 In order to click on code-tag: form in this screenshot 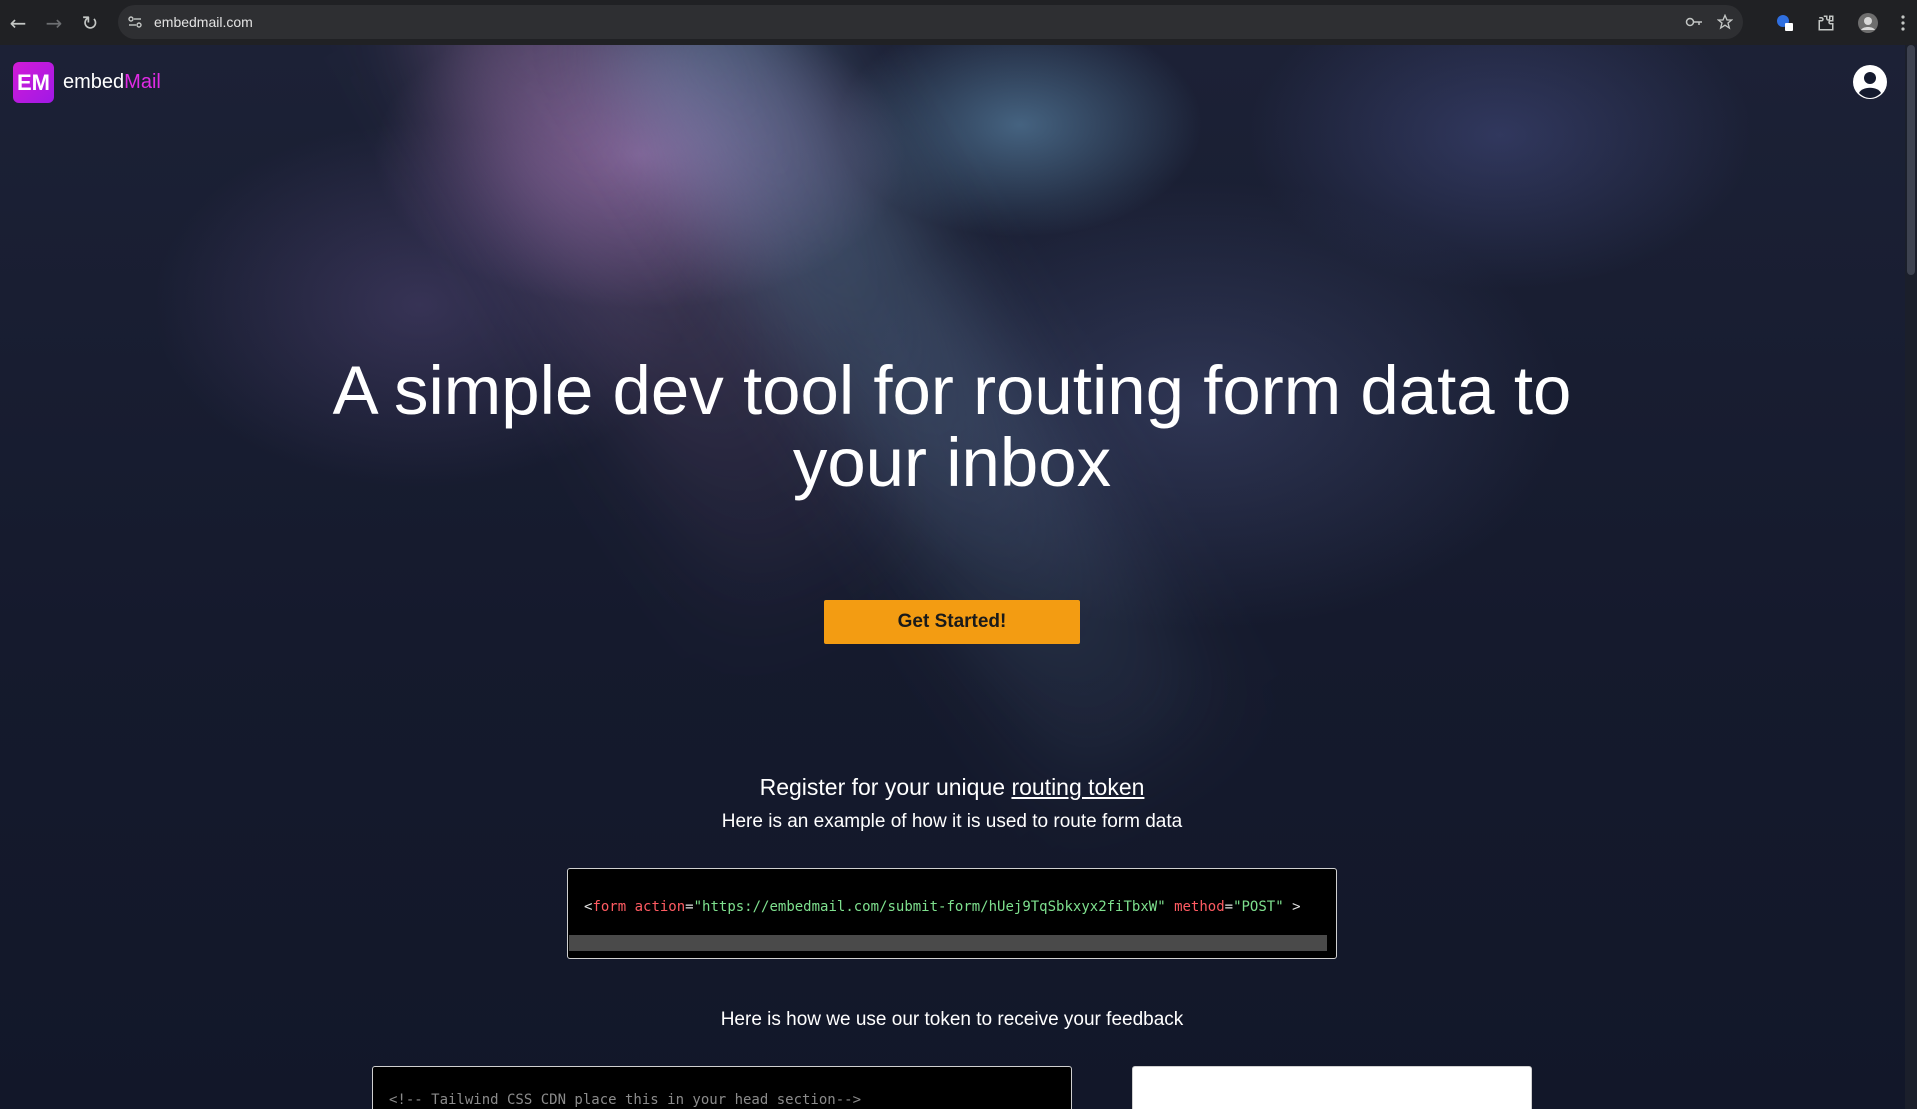, I will do `click(609, 907)`.